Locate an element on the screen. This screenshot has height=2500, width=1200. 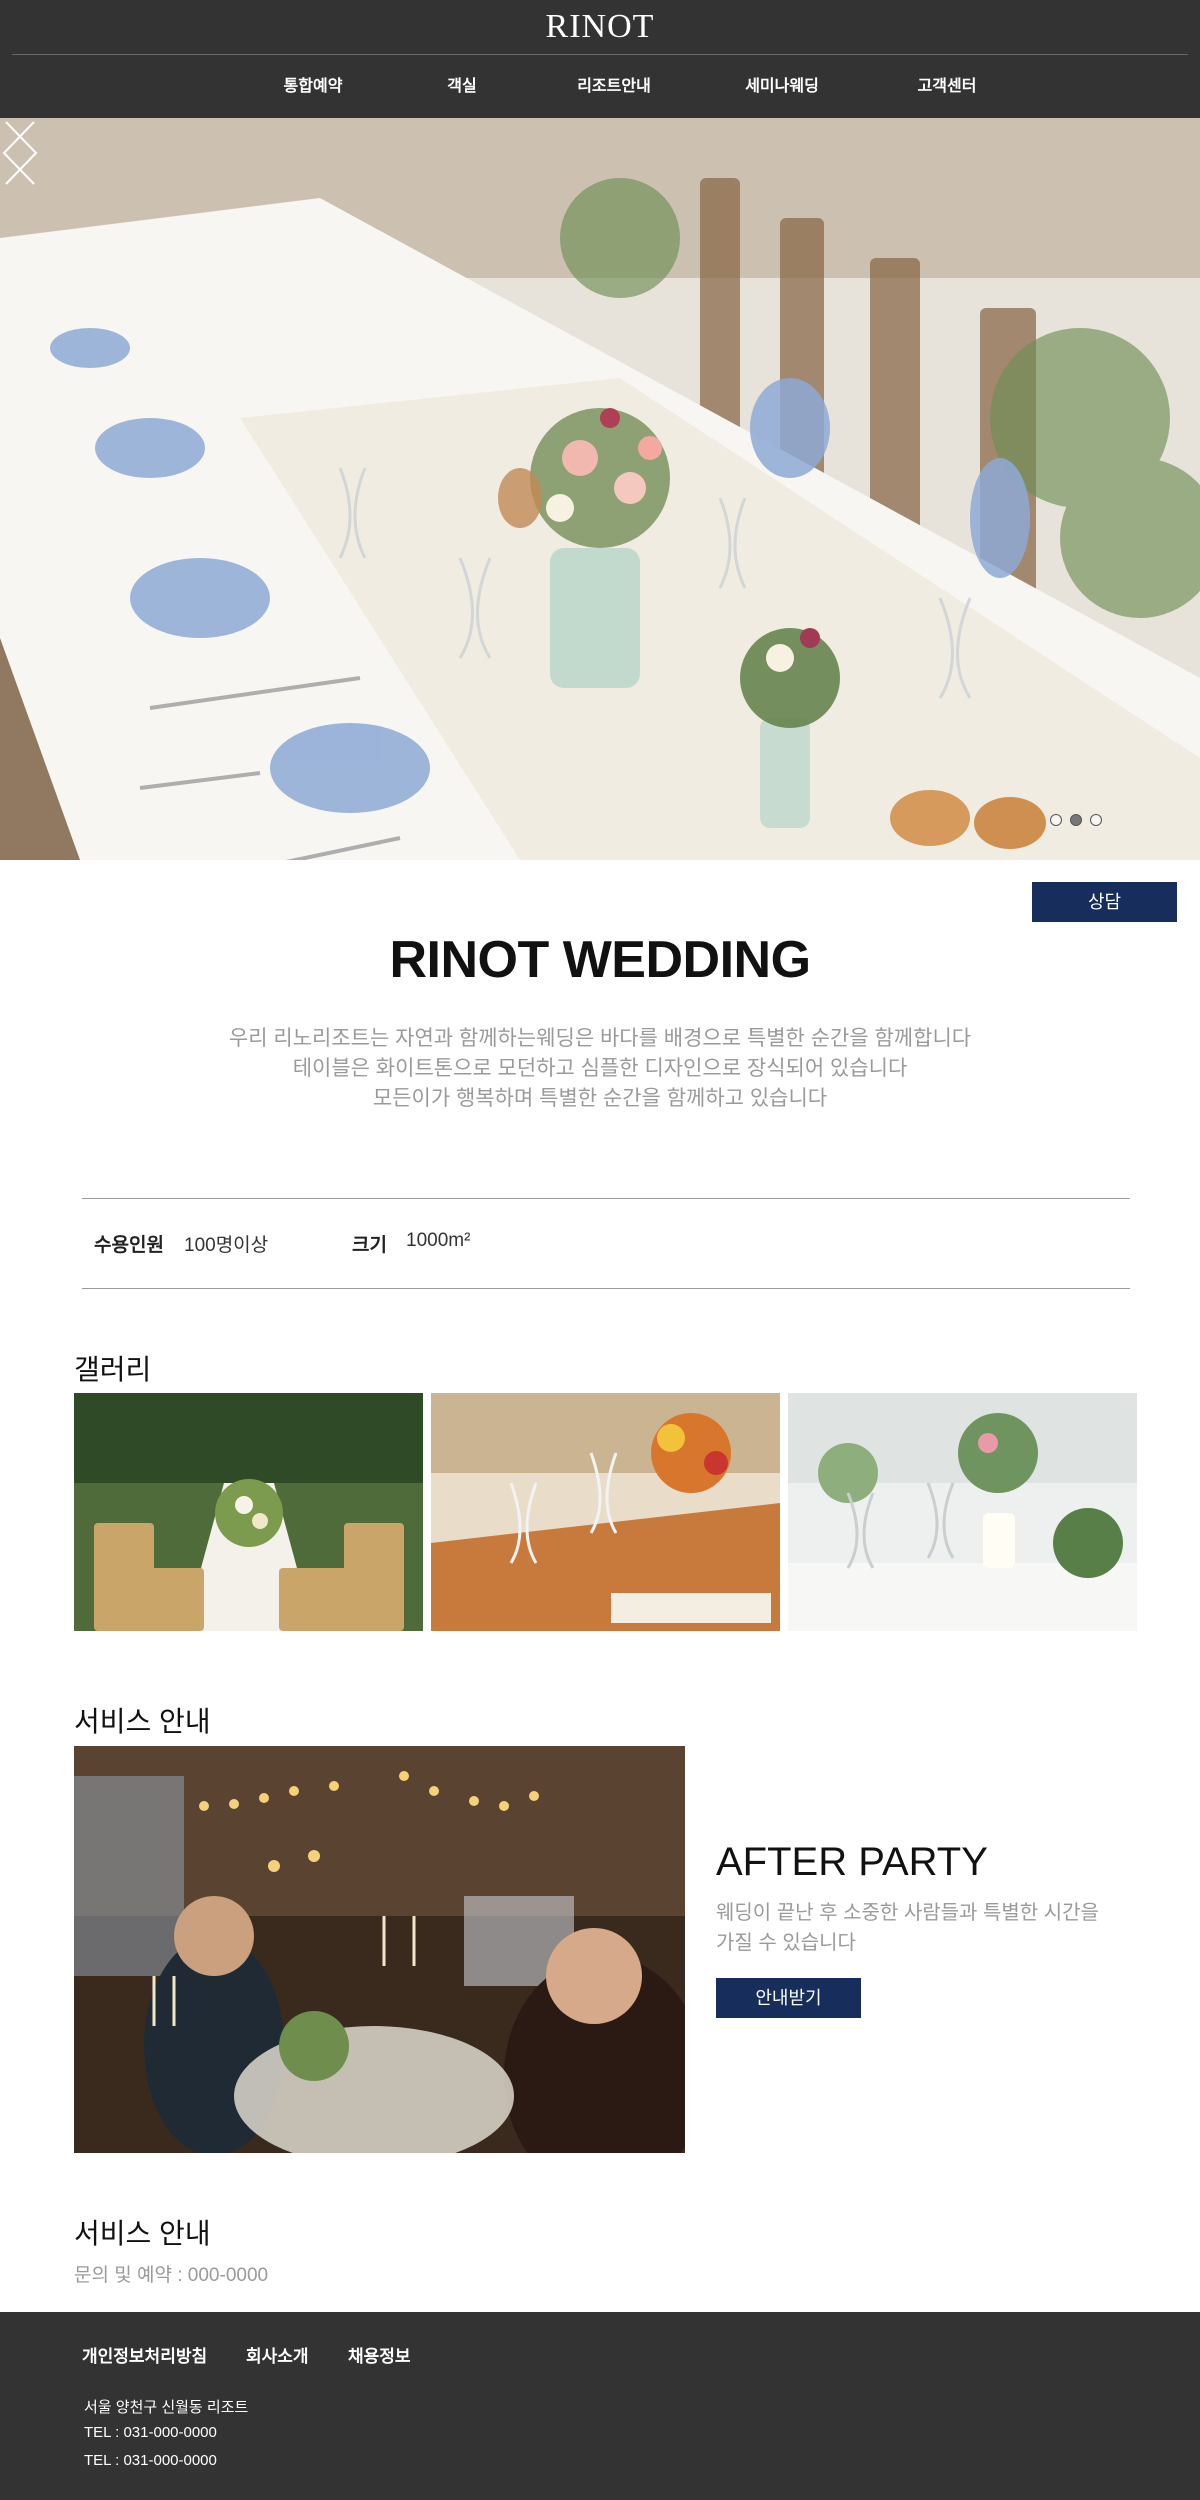
header-divider is located at coordinates (600, 54).